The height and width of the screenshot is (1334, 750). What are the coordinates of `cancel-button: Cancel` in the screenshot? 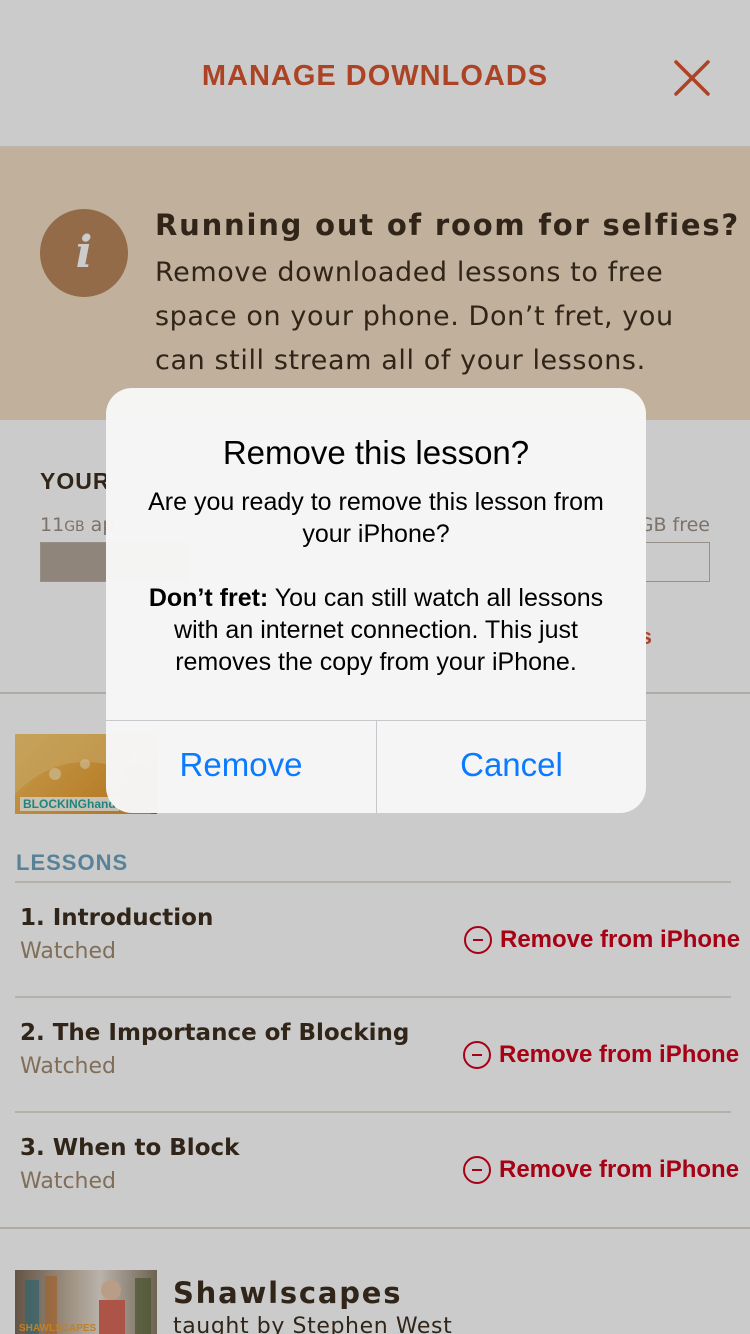 It's located at (511, 767).